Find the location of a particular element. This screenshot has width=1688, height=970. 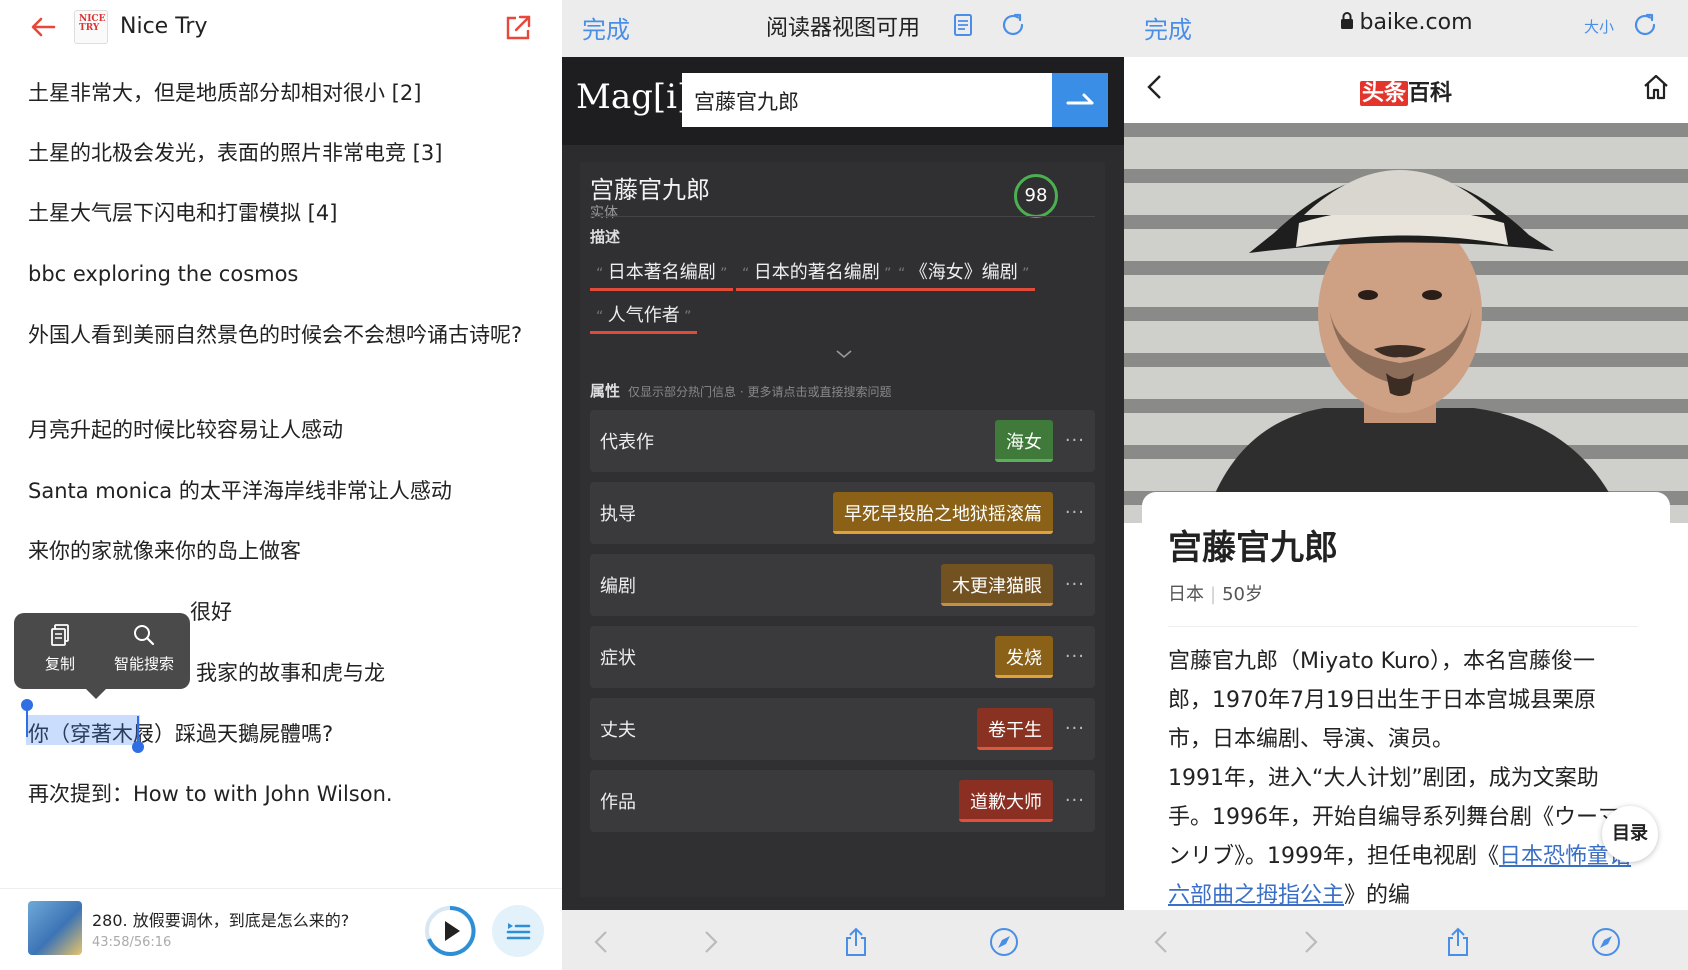

attribute-row: 代表作 海女 ··· is located at coordinates (842, 441).